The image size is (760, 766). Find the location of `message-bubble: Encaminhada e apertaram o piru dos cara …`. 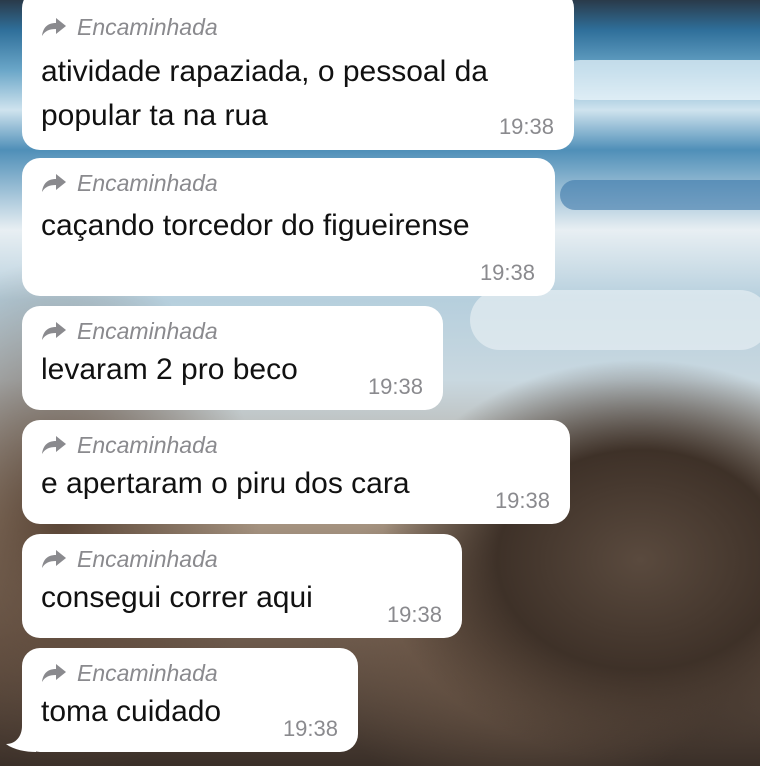

message-bubble: Encaminhada e apertaram o piru dos cara … is located at coordinates (296, 472).